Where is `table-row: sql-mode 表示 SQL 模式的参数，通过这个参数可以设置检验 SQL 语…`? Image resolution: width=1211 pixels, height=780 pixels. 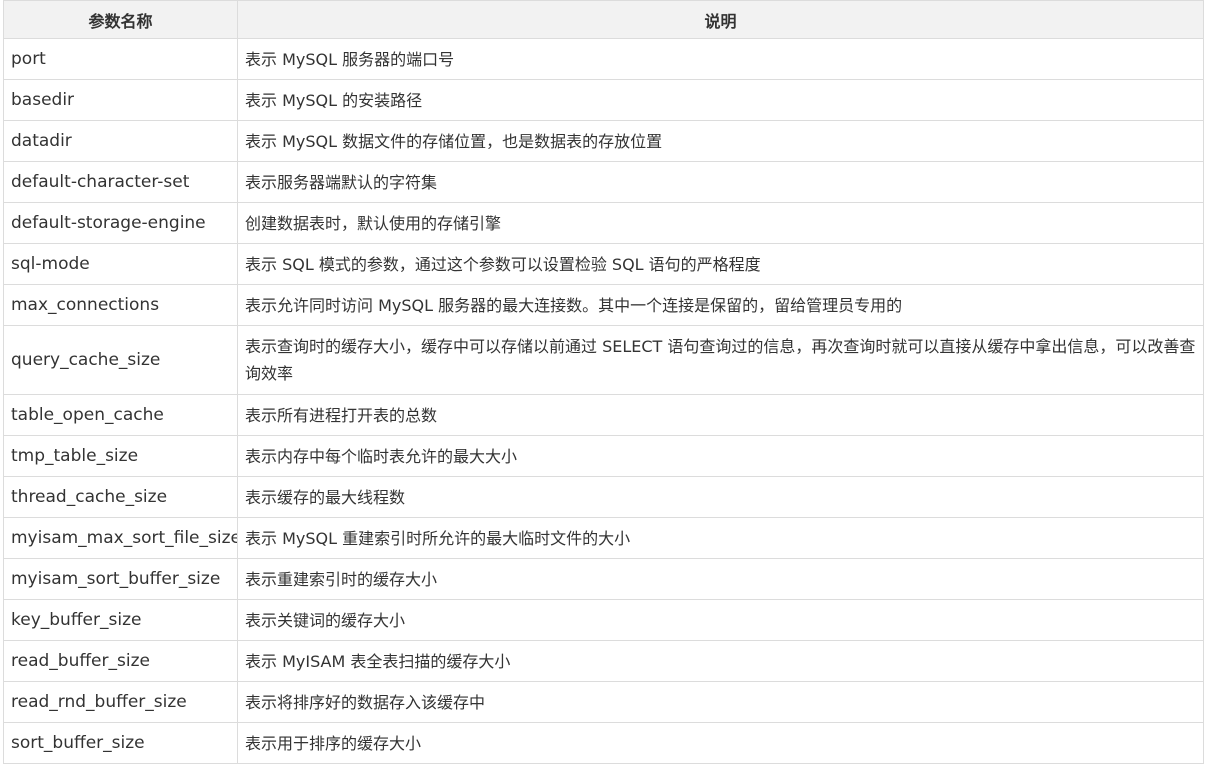 table-row: sql-mode 表示 SQL 模式的参数，通过这个参数可以设置检验 SQL 语… is located at coordinates (603, 264).